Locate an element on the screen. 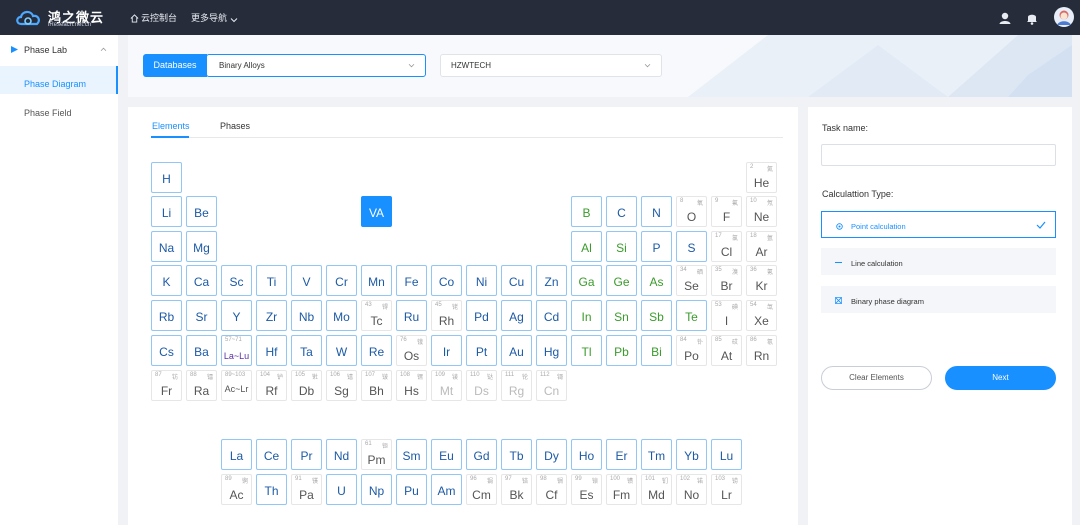 The height and width of the screenshot is (525, 1080). element-cell: Hf is located at coordinates (271, 350).